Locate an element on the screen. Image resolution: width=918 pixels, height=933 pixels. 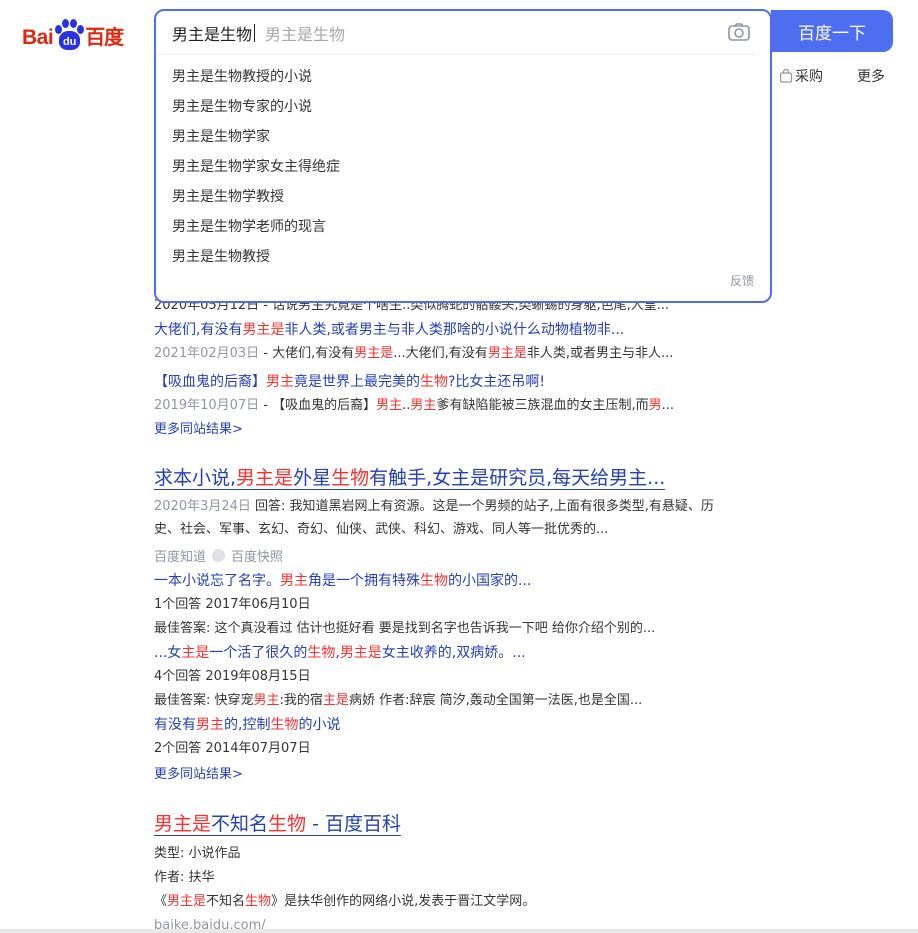
text-part: 》是扶华创作的网络小说,发表于晋江文学网。 is located at coordinates (403, 901).